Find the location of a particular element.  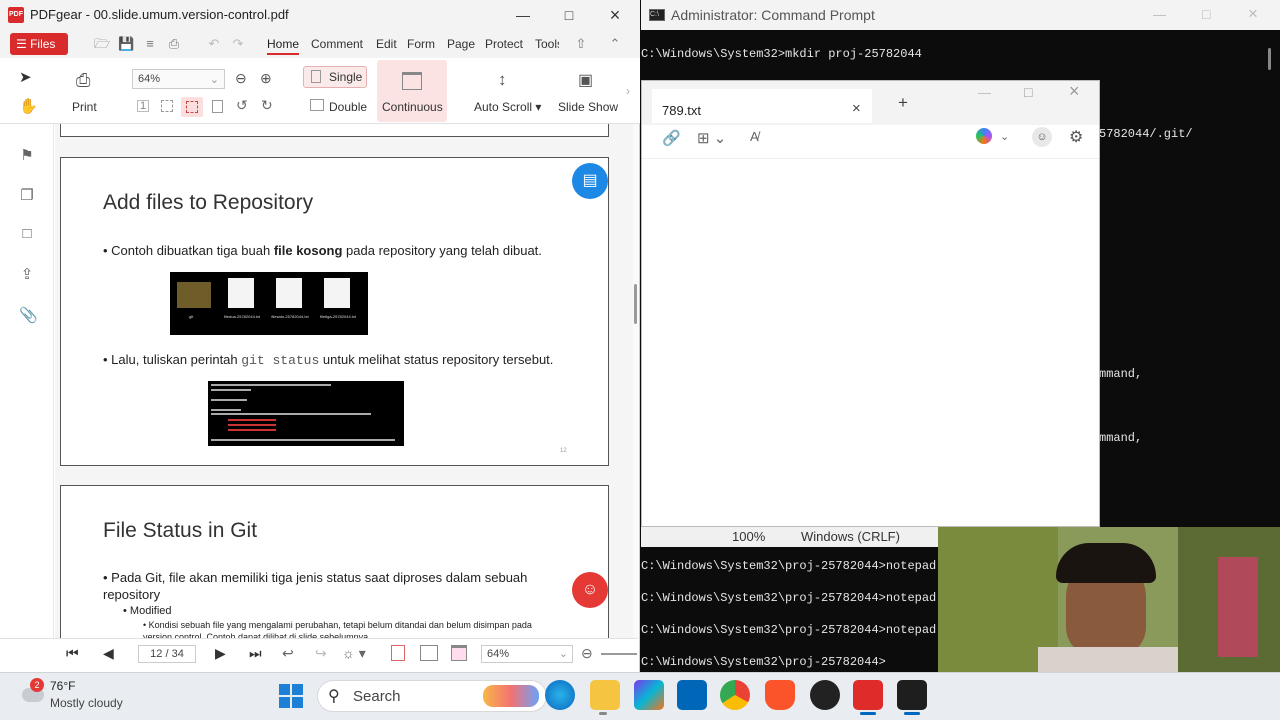

actual-size-icon: 1 is located at coordinates (143, 106).